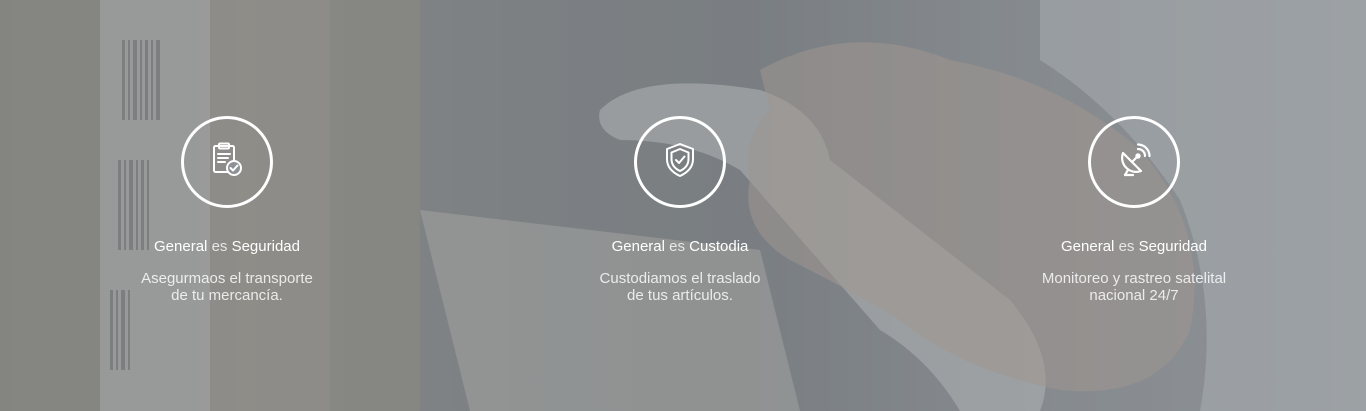 The image size is (1366, 411). What do you see at coordinates (227, 278) in the screenshot?
I see `feature-description-line: Asegurmaos el transporte` at bounding box center [227, 278].